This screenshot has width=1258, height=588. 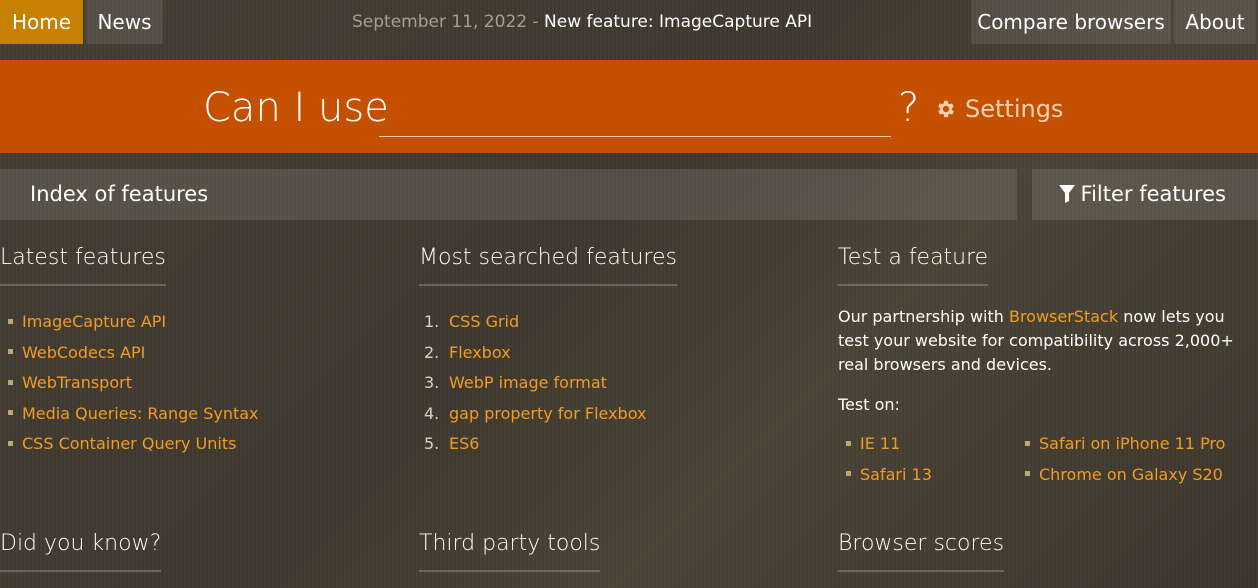 I want to click on settings-button: Settings, so click(x=999, y=109).